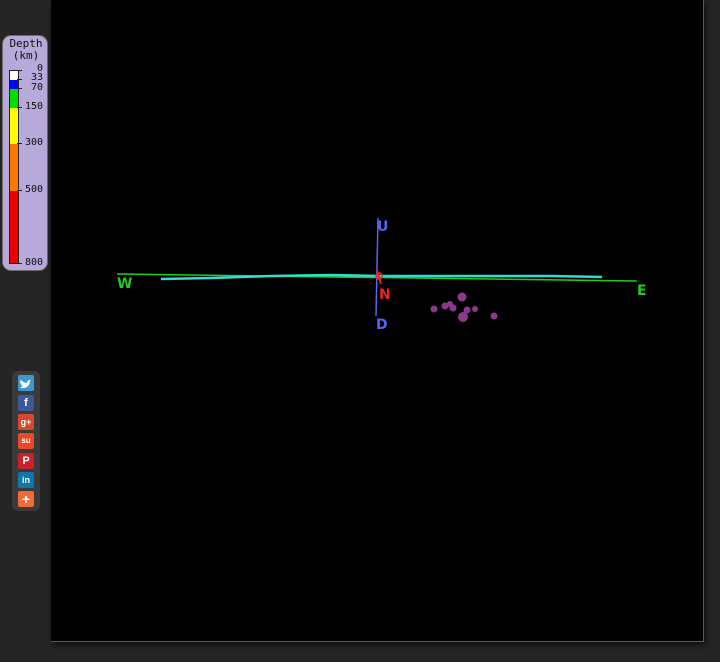 This screenshot has height=662, width=720. What do you see at coordinates (464, 307) in the screenshot?
I see `earthquake-events` at bounding box center [464, 307].